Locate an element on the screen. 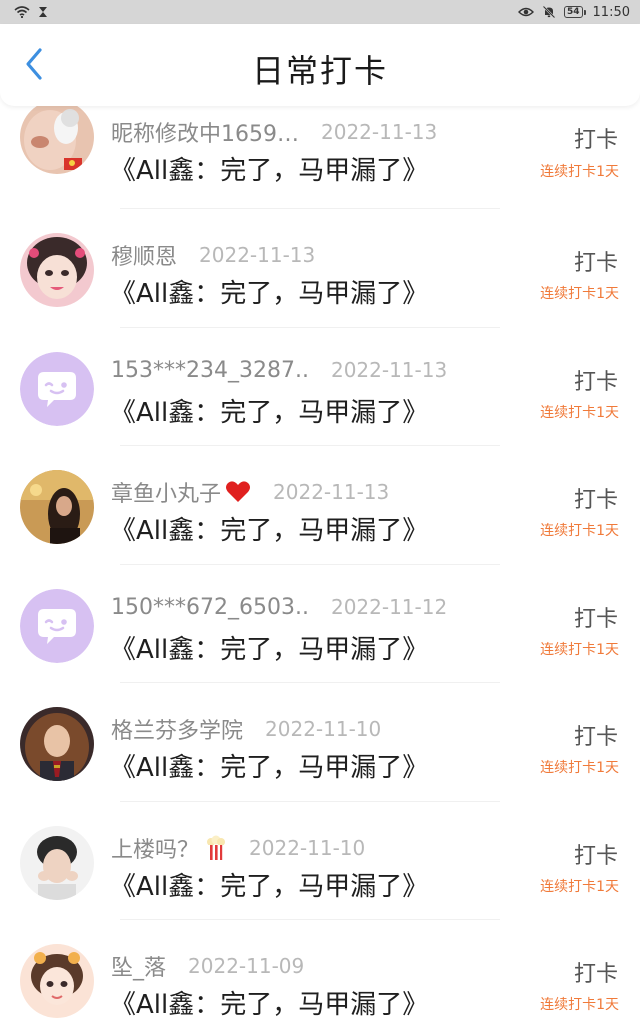 This screenshot has width=640, height=1024. photo-face-avatar is located at coordinates (57, 137).